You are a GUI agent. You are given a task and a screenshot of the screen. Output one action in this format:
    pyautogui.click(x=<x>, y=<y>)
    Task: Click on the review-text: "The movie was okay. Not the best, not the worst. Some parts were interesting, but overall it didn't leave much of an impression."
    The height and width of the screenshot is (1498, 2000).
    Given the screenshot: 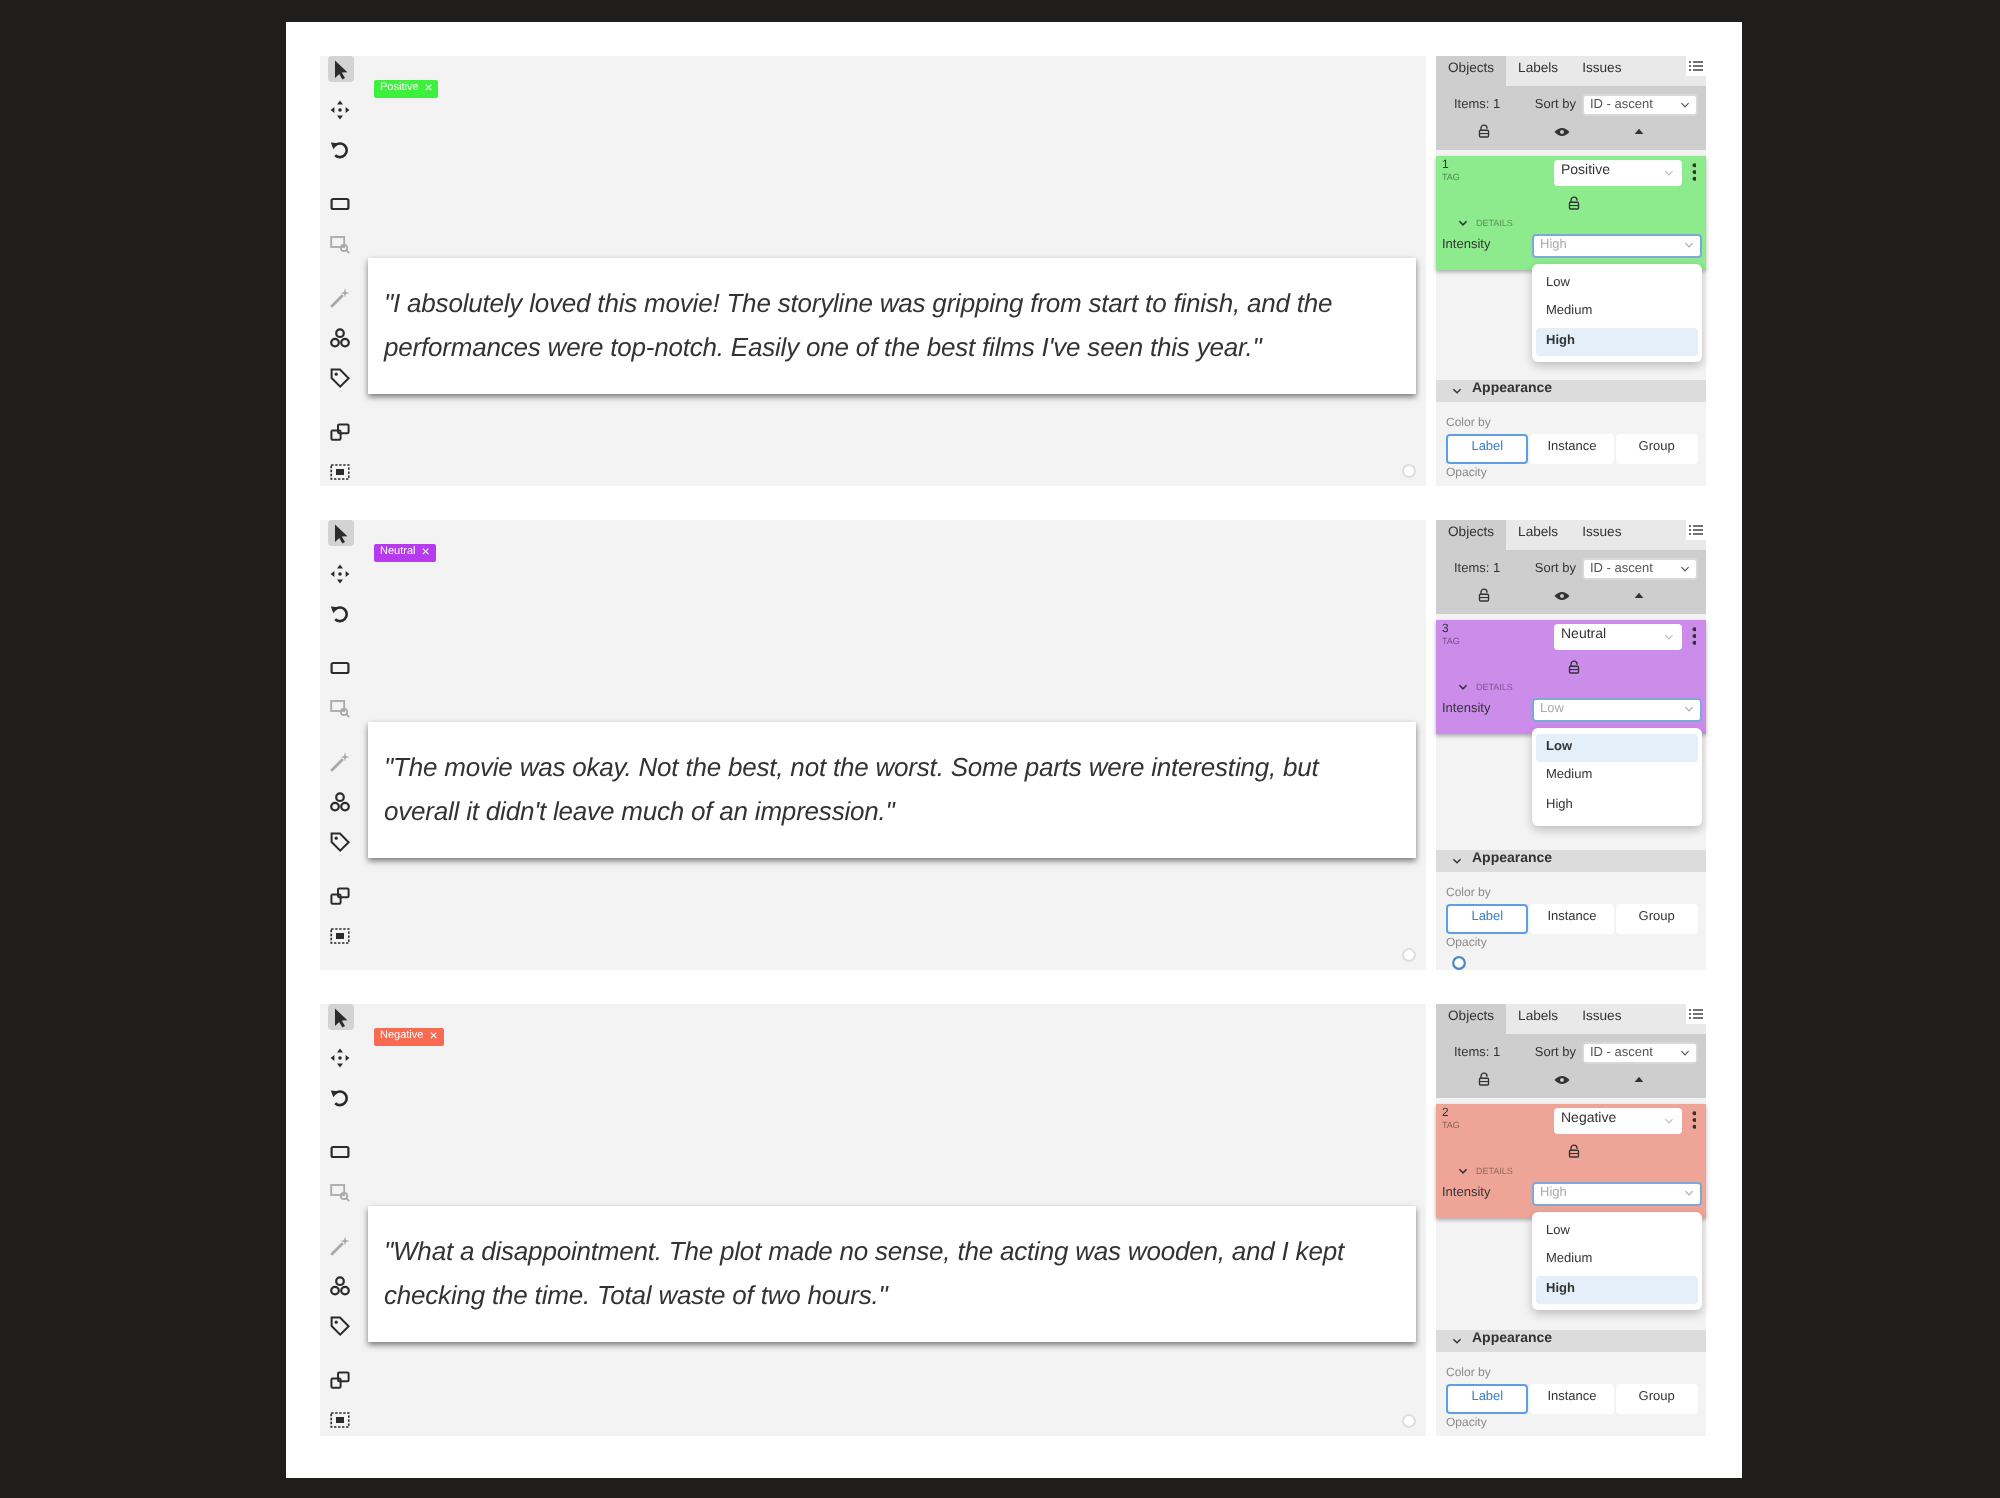 What is the action you would take?
    pyautogui.click(x=853, y=790)
    